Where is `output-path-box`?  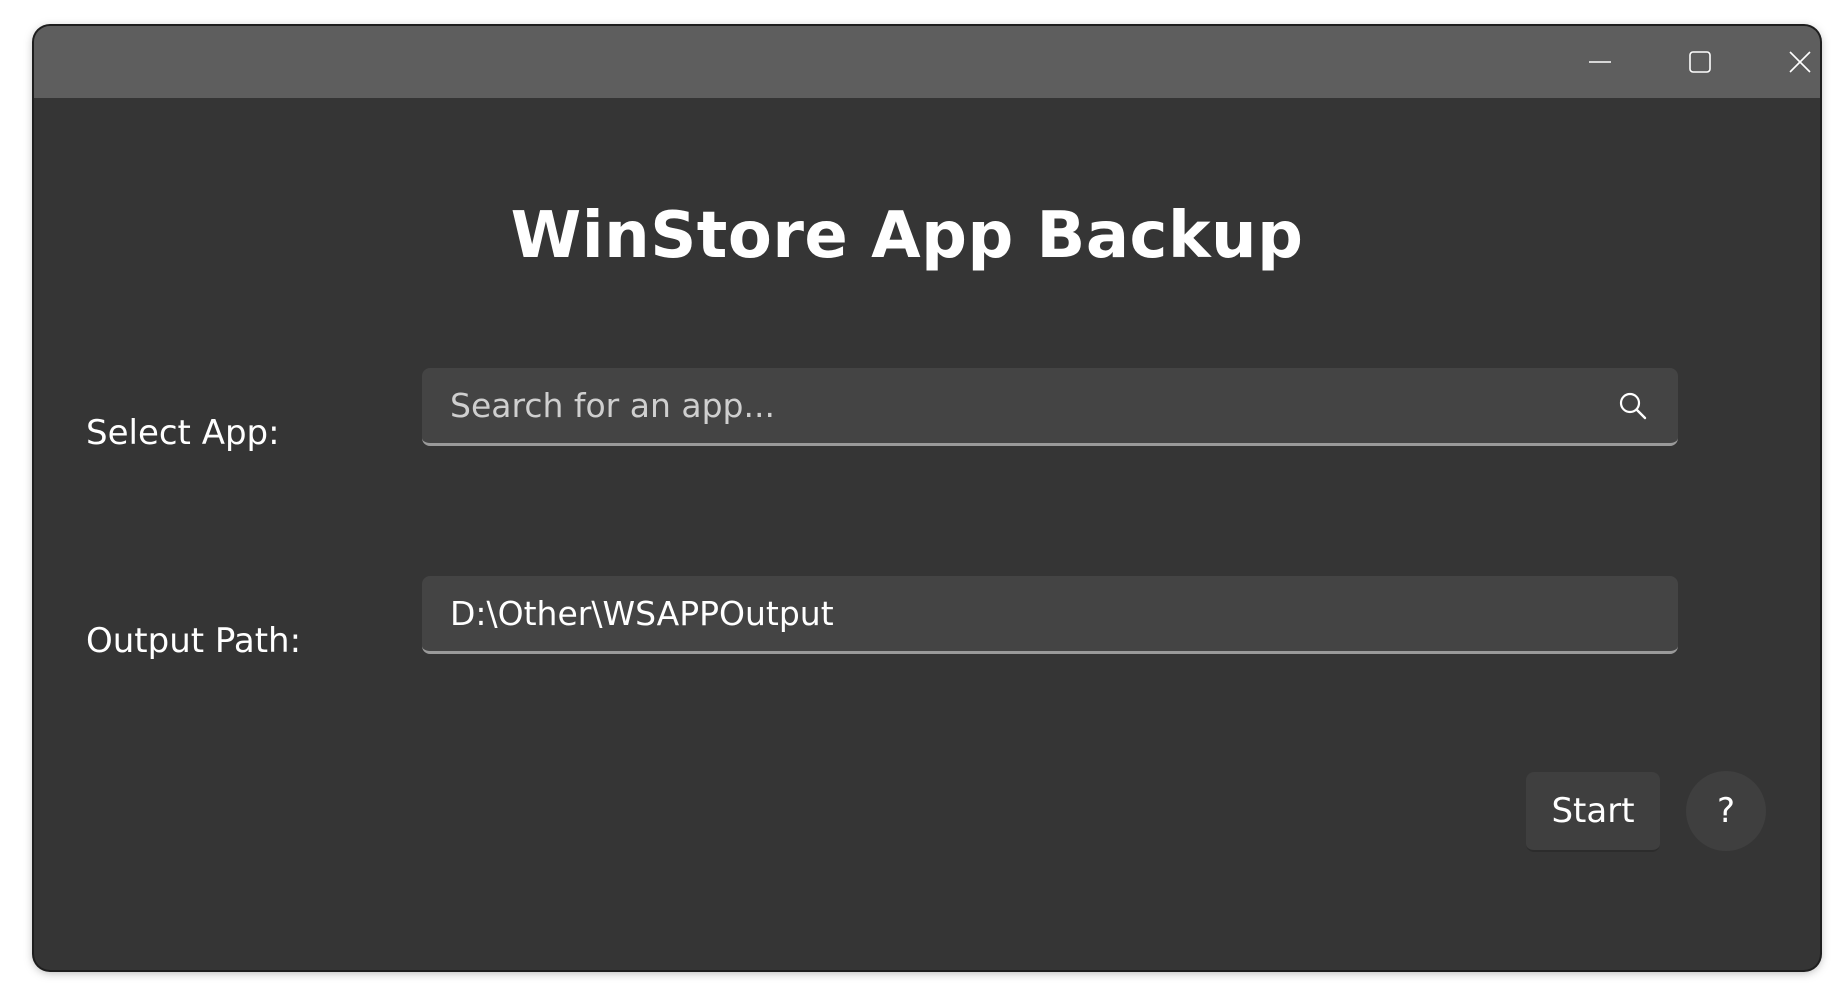 output-path-box is located at coordinates (1050, 615).